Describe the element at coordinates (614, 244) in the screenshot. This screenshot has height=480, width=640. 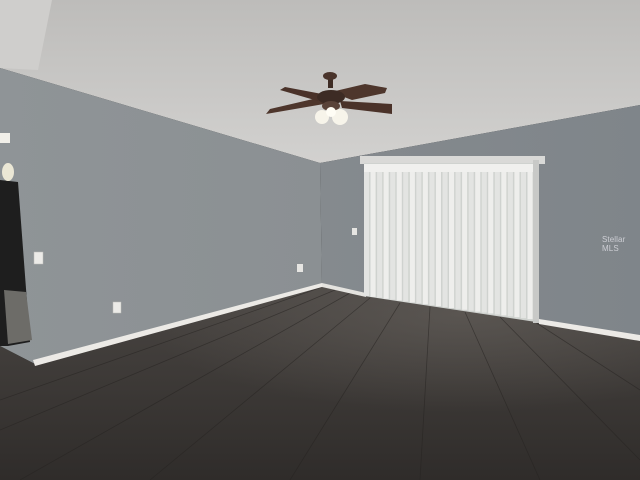
I see `watermark: Stellar MLS` at that location.